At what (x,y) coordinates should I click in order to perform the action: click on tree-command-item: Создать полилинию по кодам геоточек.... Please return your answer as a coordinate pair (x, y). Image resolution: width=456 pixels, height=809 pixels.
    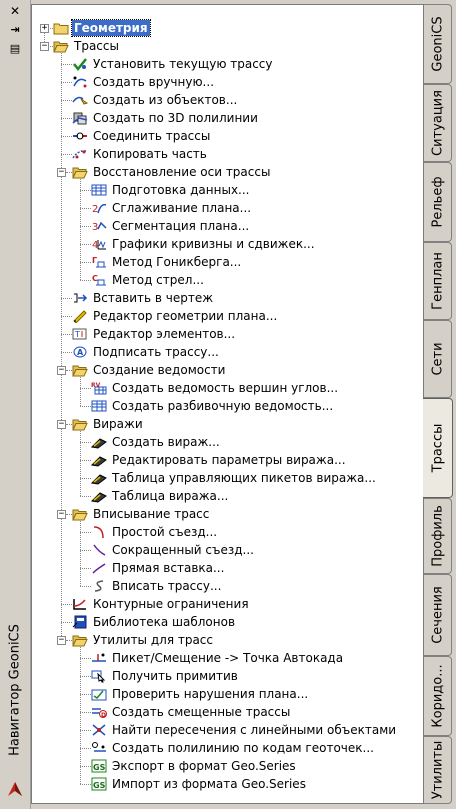
    Looking at the image, I should click on (233, 748).